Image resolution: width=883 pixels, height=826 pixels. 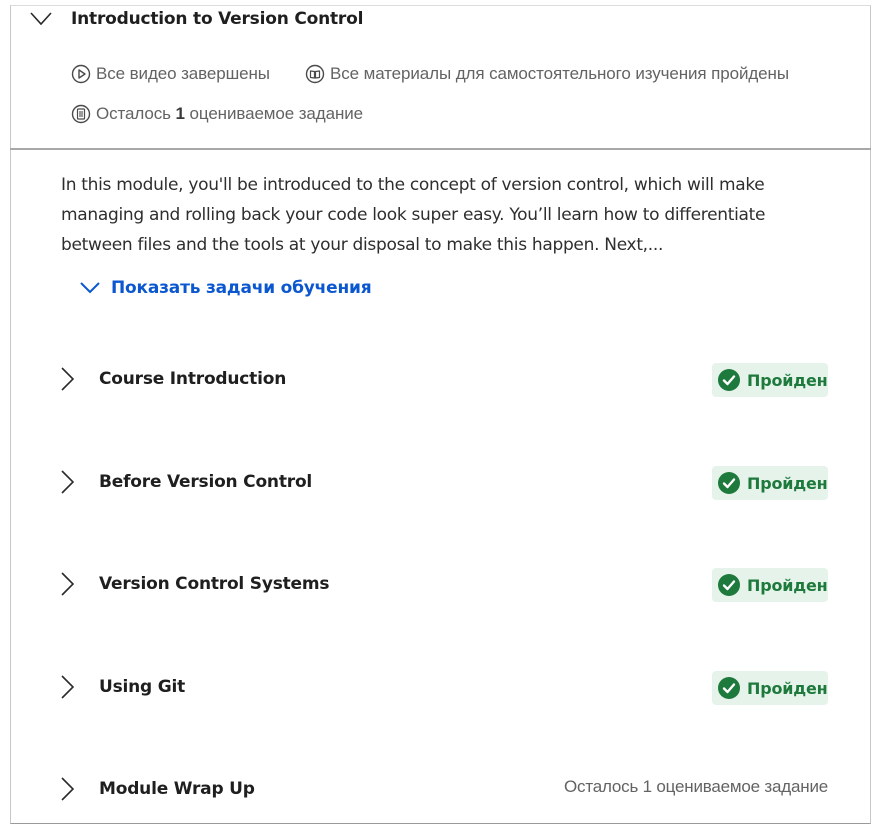 I want to click on videos-status: Все видео завершены, so click(x=170, y=74).